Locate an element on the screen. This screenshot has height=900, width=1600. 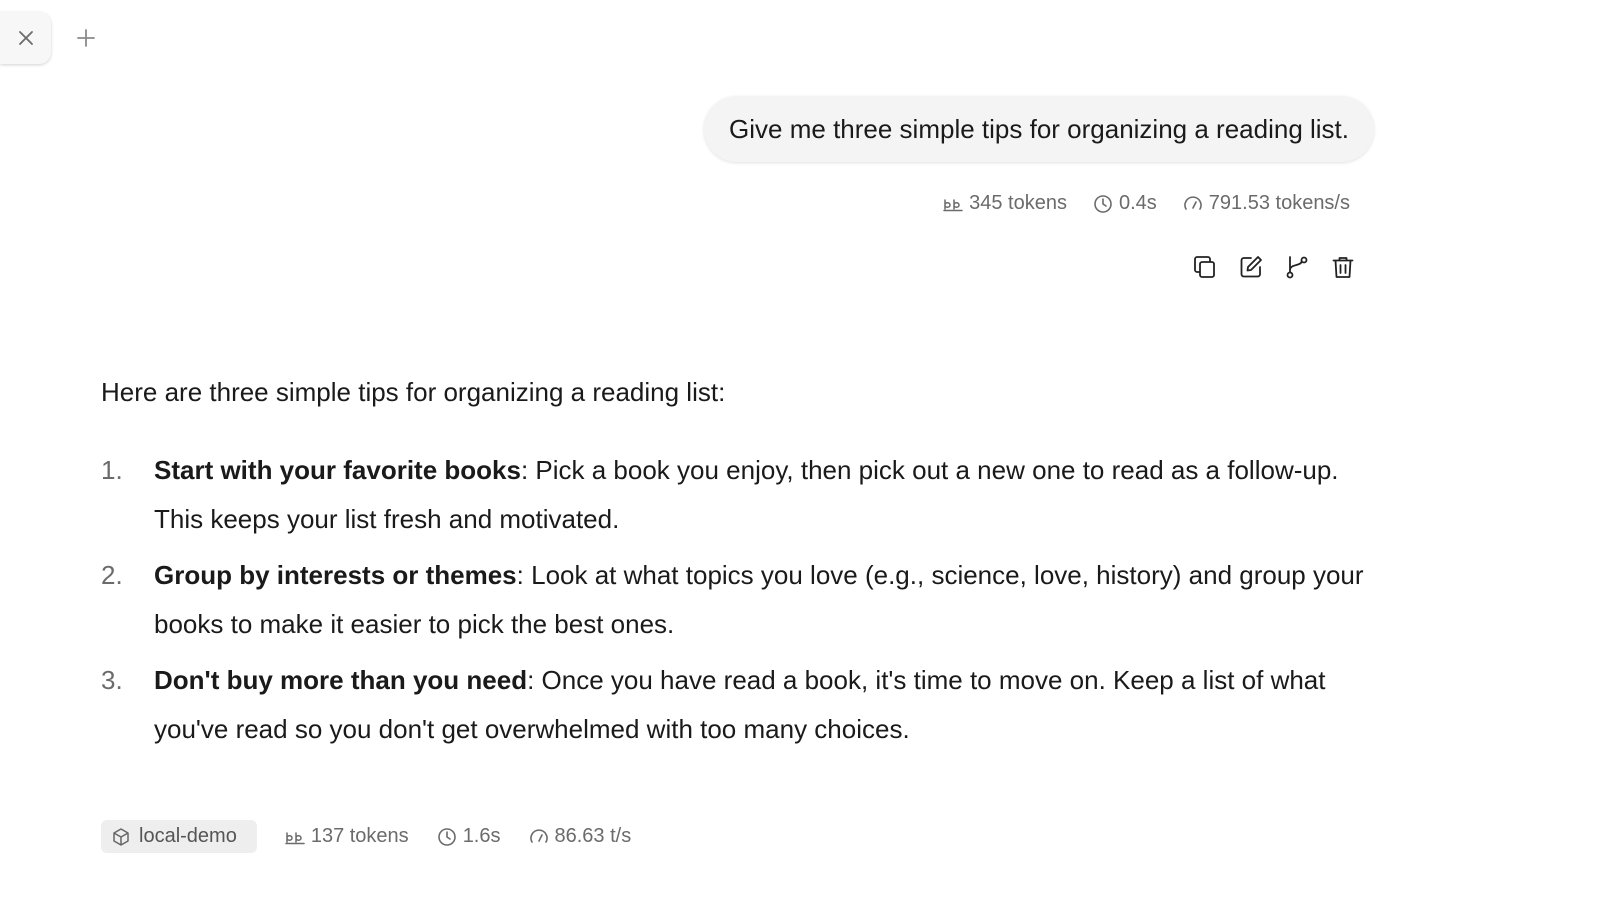
edit-icon is located at coordinates (1251, 267).